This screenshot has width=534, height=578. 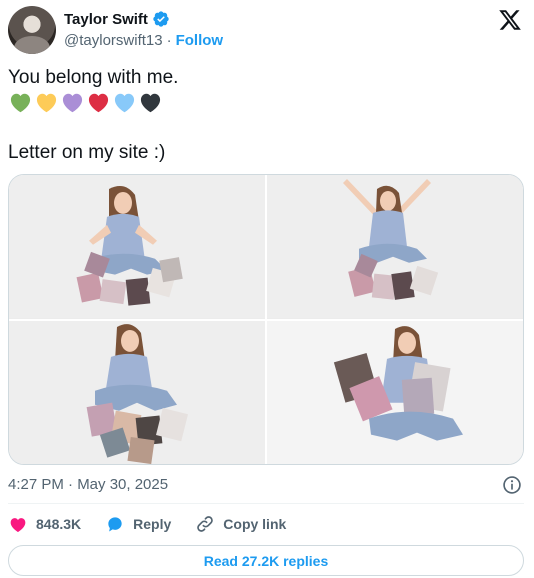 I want to click on reply-label: Reply, so click(x=152, y=524).